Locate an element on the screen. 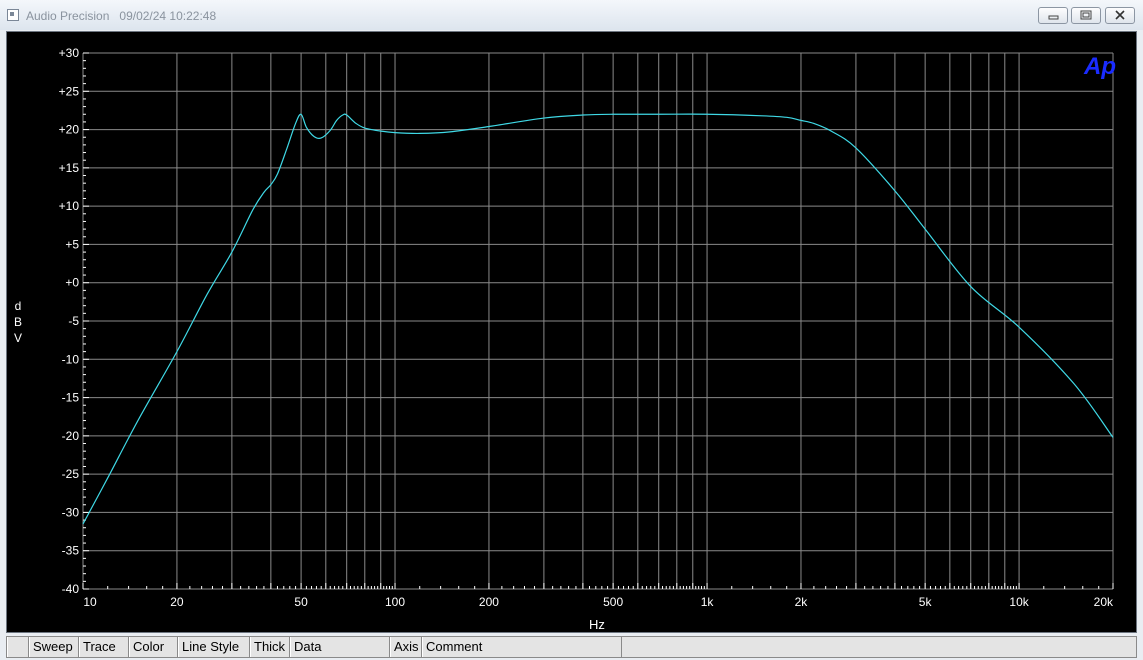  x-tick-label: 1k is located at coordinates (708, 602).